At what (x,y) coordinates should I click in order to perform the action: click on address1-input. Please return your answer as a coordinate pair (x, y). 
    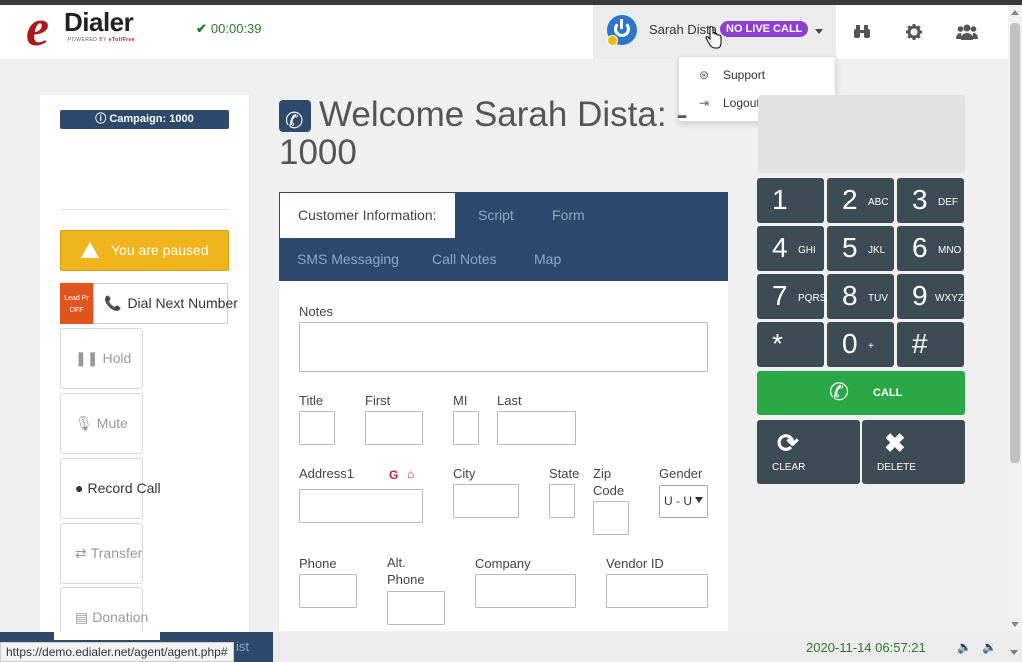
    Looking at the image, I should click on (361, 506).